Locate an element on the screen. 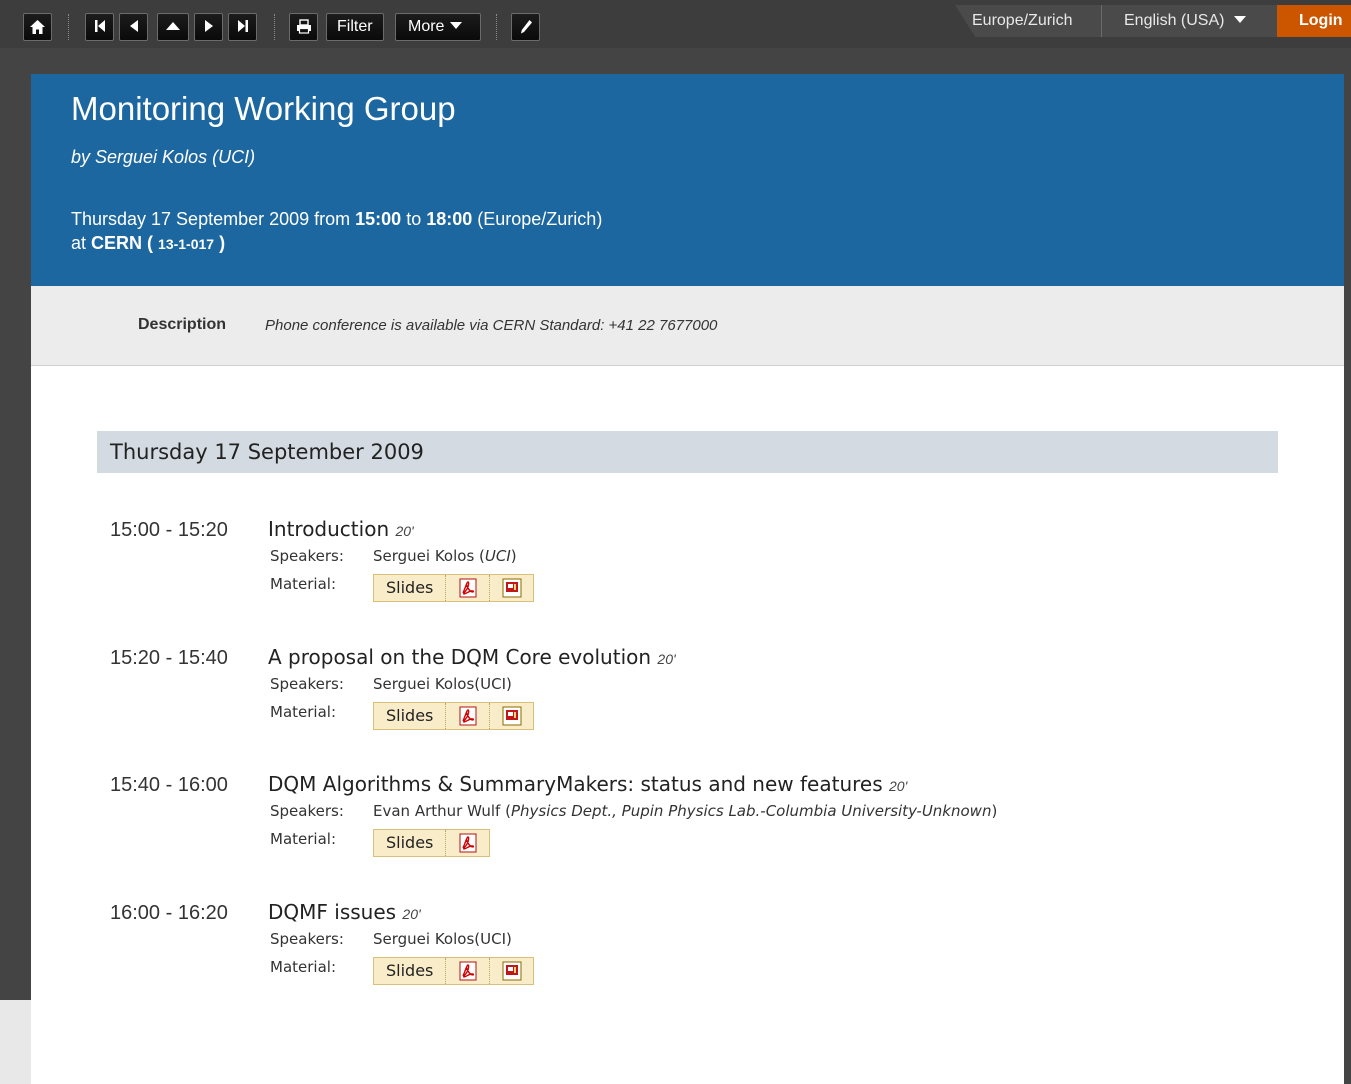 The width and height of the screenshot is (1351, 1084). contribution-time: 15:20 - 15:40 is located at coordinates (169, 658).